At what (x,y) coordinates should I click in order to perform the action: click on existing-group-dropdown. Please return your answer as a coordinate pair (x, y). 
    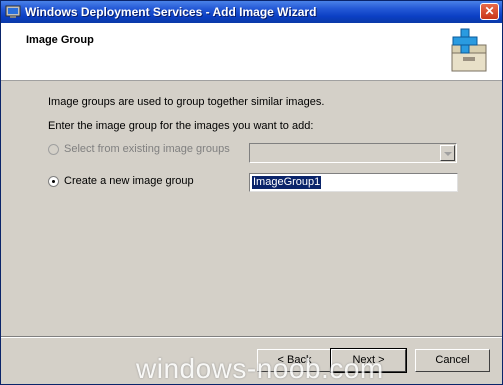
    Looking at the image, I should click on (353, 153).